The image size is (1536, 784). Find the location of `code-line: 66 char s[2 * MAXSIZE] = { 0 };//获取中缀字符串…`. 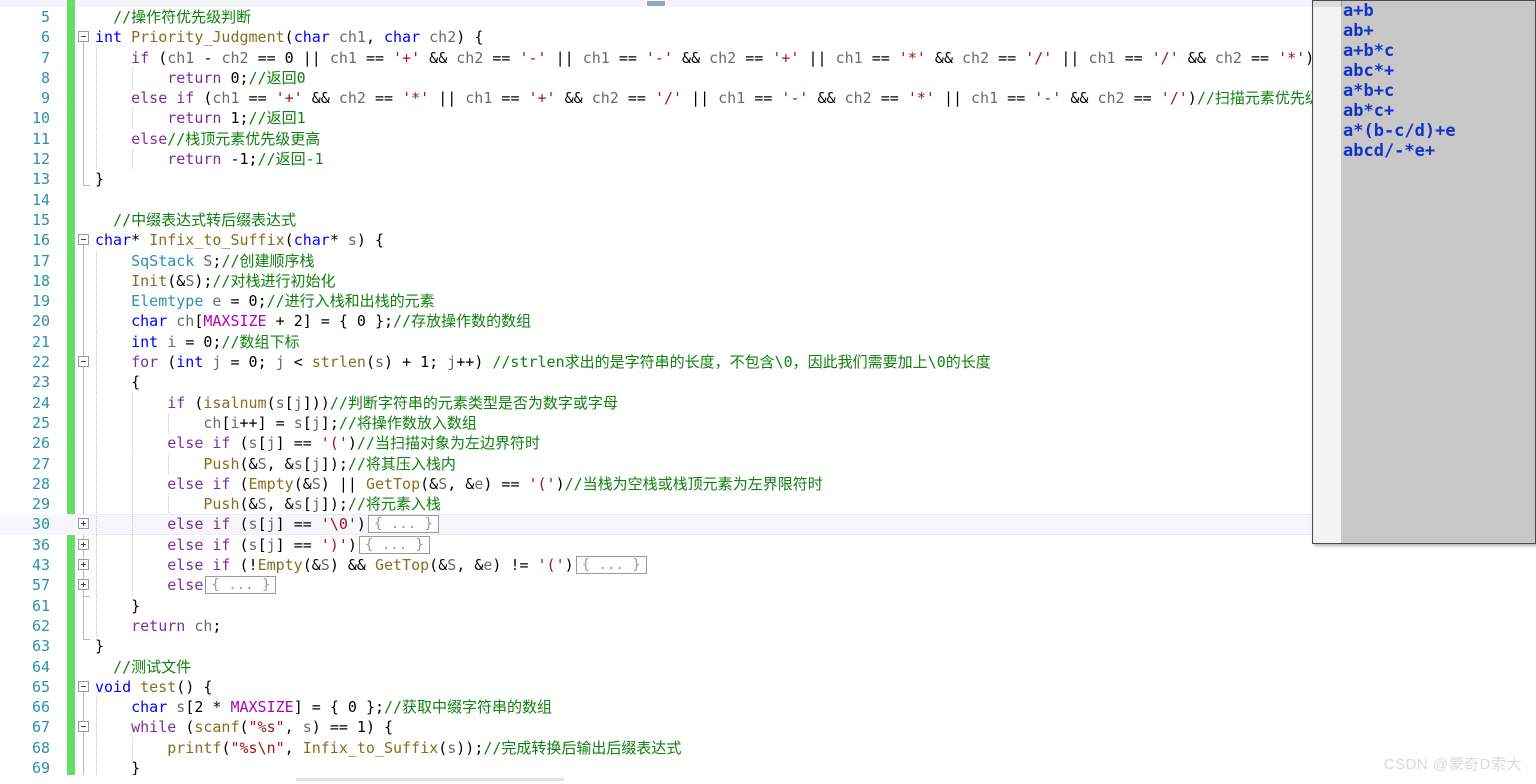

code-line: 66 char s[2 * MAXSIZE] = { 0 };//获取中缀字符串… is located at coordinates (768, 708).